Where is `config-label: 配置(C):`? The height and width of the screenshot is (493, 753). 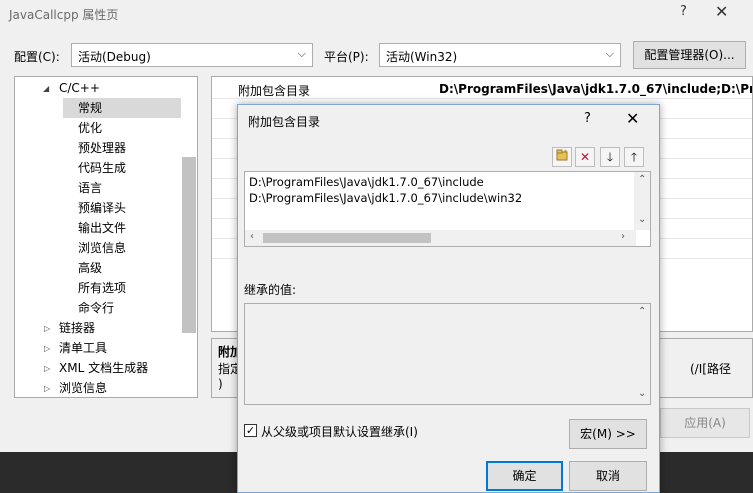 config-label: 配置(C): is located at coordinates (37, 57).